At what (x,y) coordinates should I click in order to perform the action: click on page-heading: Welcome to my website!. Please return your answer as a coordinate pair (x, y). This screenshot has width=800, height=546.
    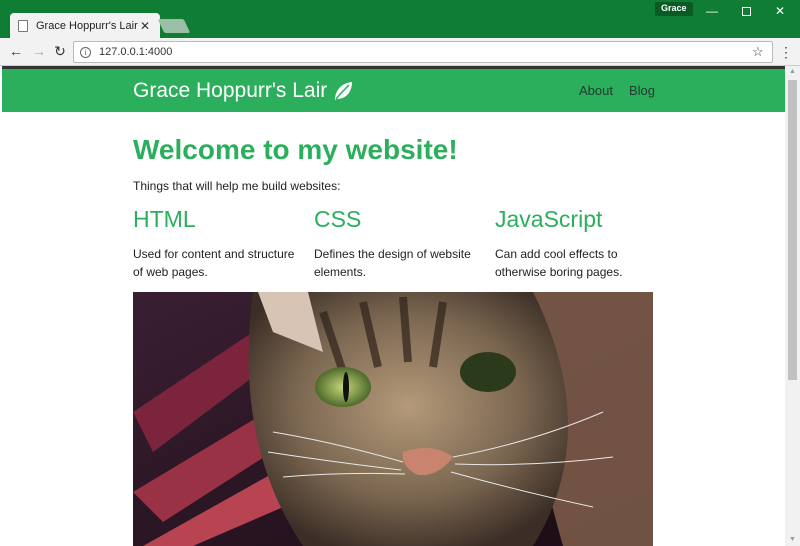
    Looking at the image, I should click on (295, 149).